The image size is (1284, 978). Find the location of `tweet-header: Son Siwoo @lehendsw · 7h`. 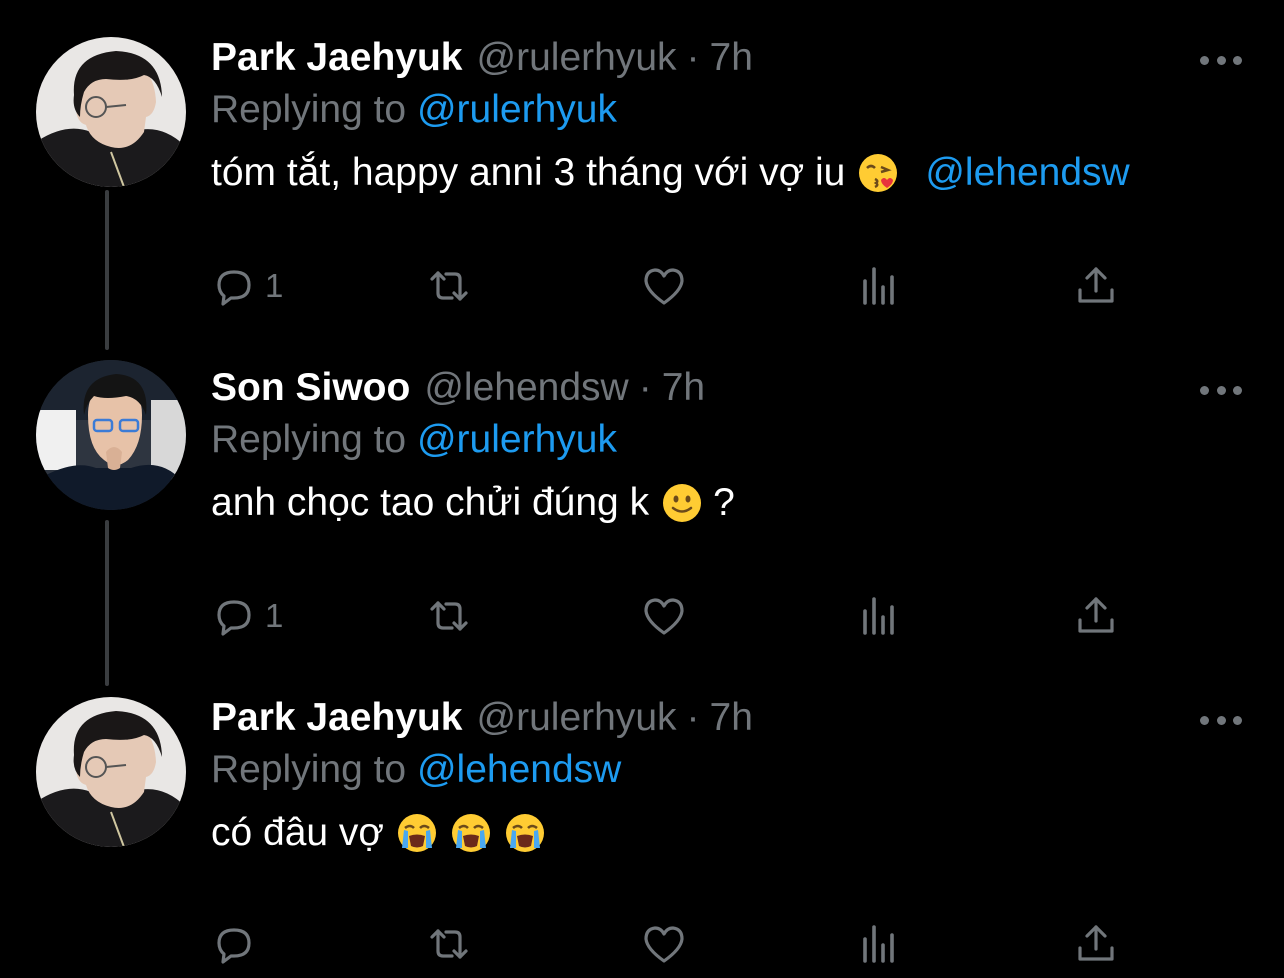

tweet-header: Son Siwoo @lehendsw · 7h is located at coordinates (458, 388).